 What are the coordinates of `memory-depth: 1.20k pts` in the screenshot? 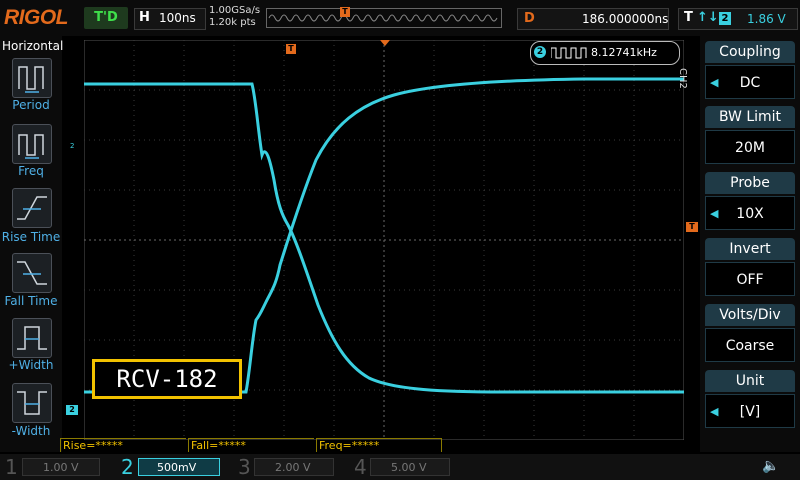 It's located at (232, 22).